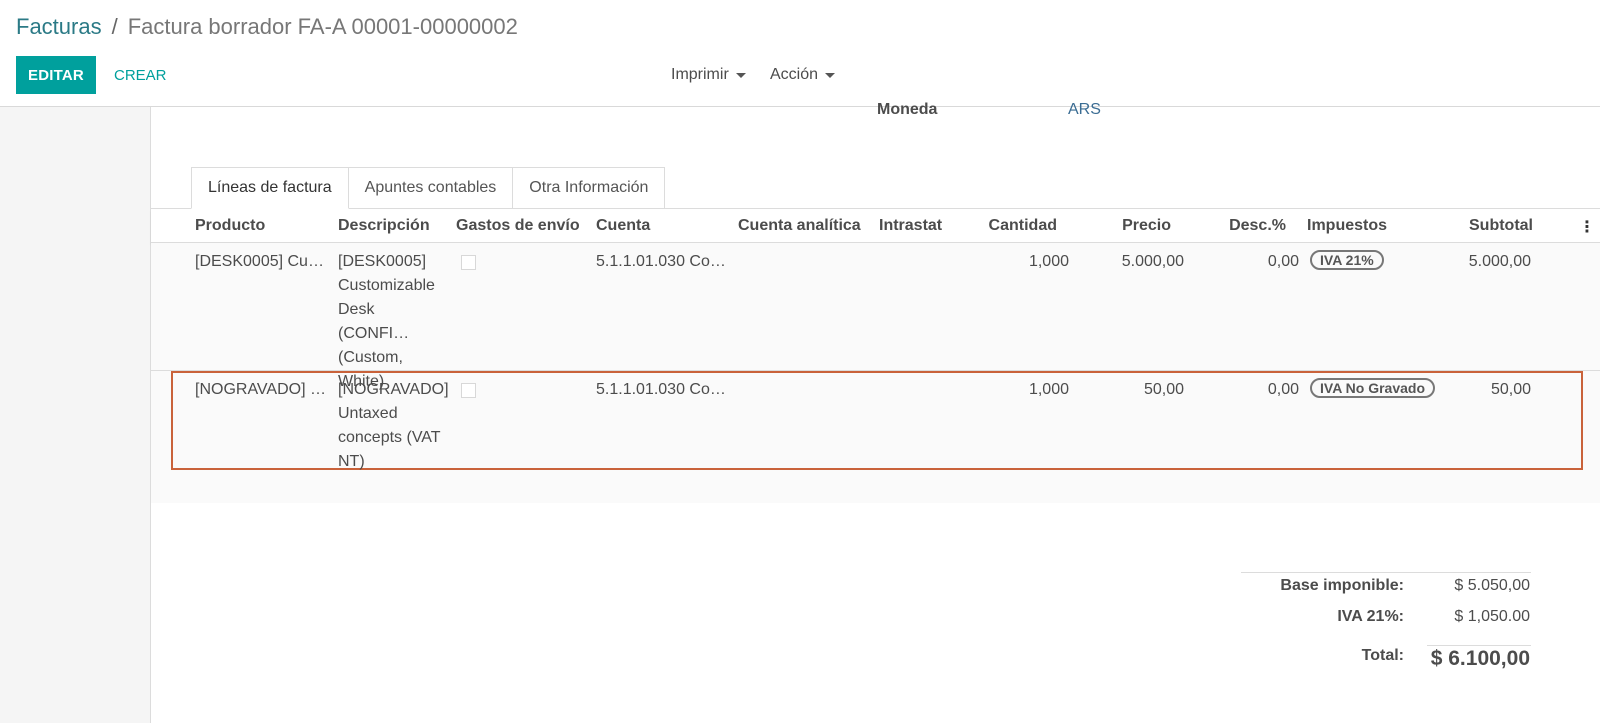 The width and height of the screenshot is (1600, 723). Describe the element at coordinates (1347, 260) in the screenshot. I see `tax-badge: IVA 21%` at that location.